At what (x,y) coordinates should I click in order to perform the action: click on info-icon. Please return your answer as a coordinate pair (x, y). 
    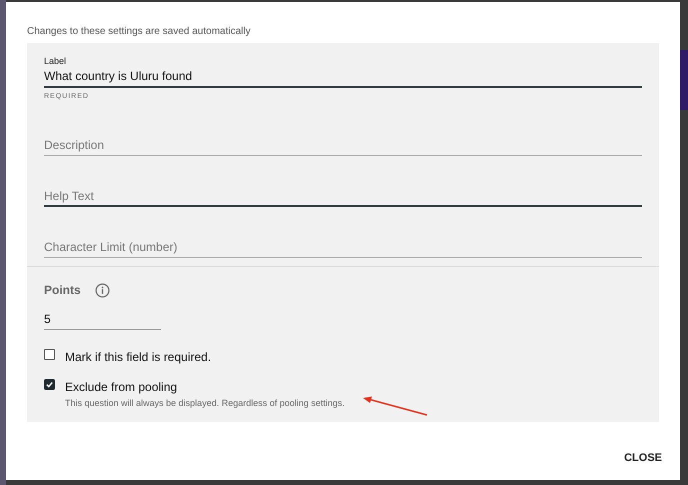
    Looking at the image, I should click on (102, 290).